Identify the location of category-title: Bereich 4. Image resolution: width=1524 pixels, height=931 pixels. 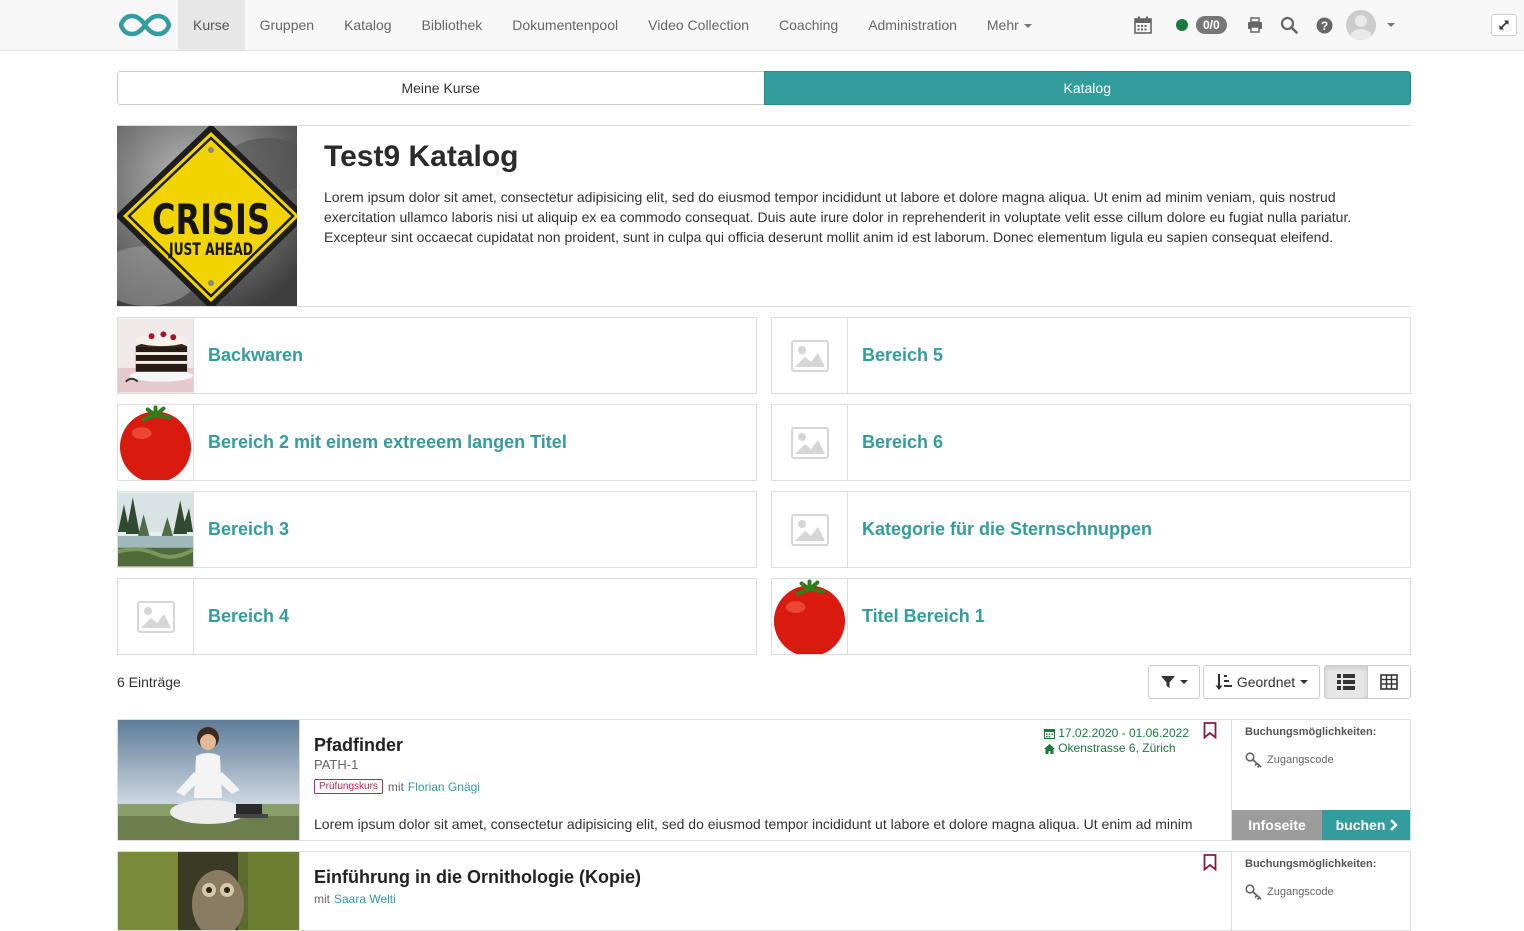
(249, 616).